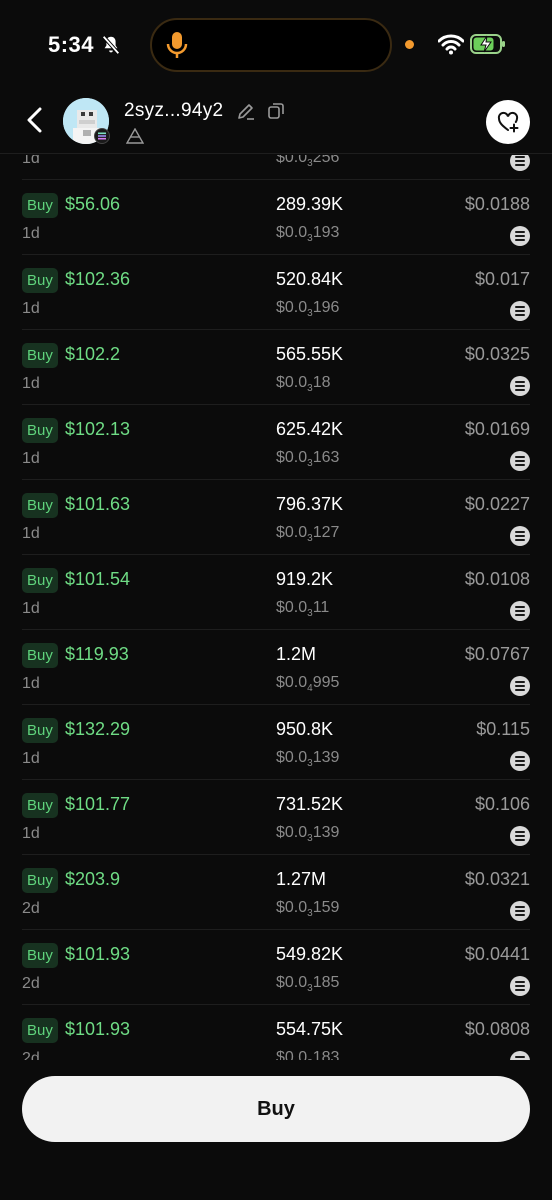  What do you see at coordinates (497, 579) in the screenshot?
I see `trade-market-cap: $0.0108` at bounding box center [497, 579].